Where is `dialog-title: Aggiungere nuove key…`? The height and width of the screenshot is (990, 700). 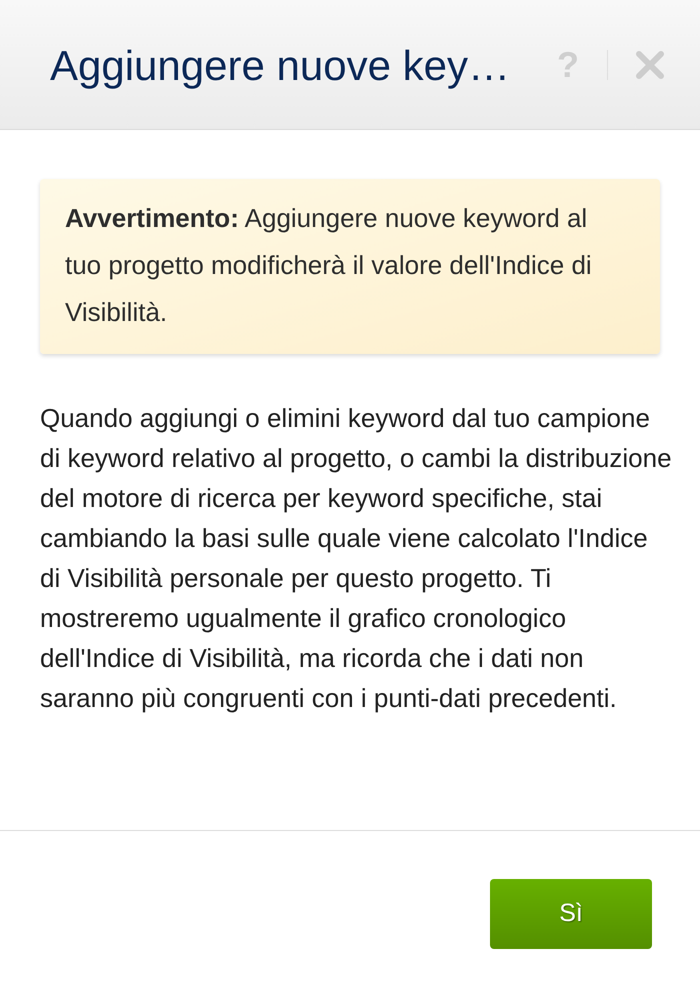
dialog-title: Aggiungere nuove key… is located at coordinates (280, 65).